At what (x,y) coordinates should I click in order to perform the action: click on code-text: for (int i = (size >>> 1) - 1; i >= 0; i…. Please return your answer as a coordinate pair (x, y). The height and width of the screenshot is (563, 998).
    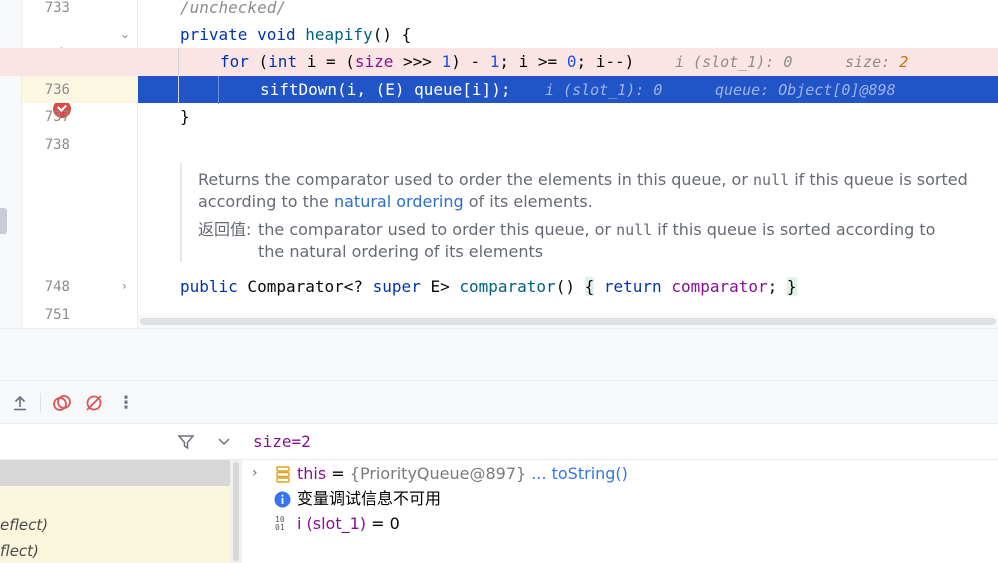
    Looking at the image, I should click on (427, 61).